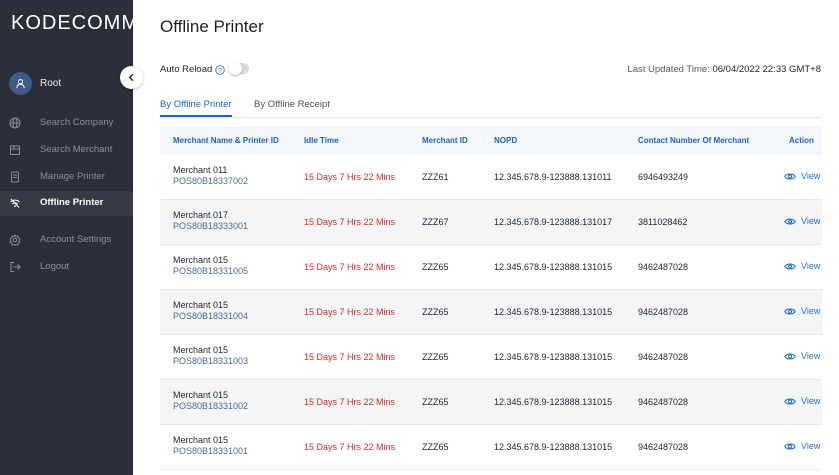  What do you see at coordinates (211, 181) in the screenshot?
I see `printer-id: POS80B18337002` at bounding box center [211, 181].